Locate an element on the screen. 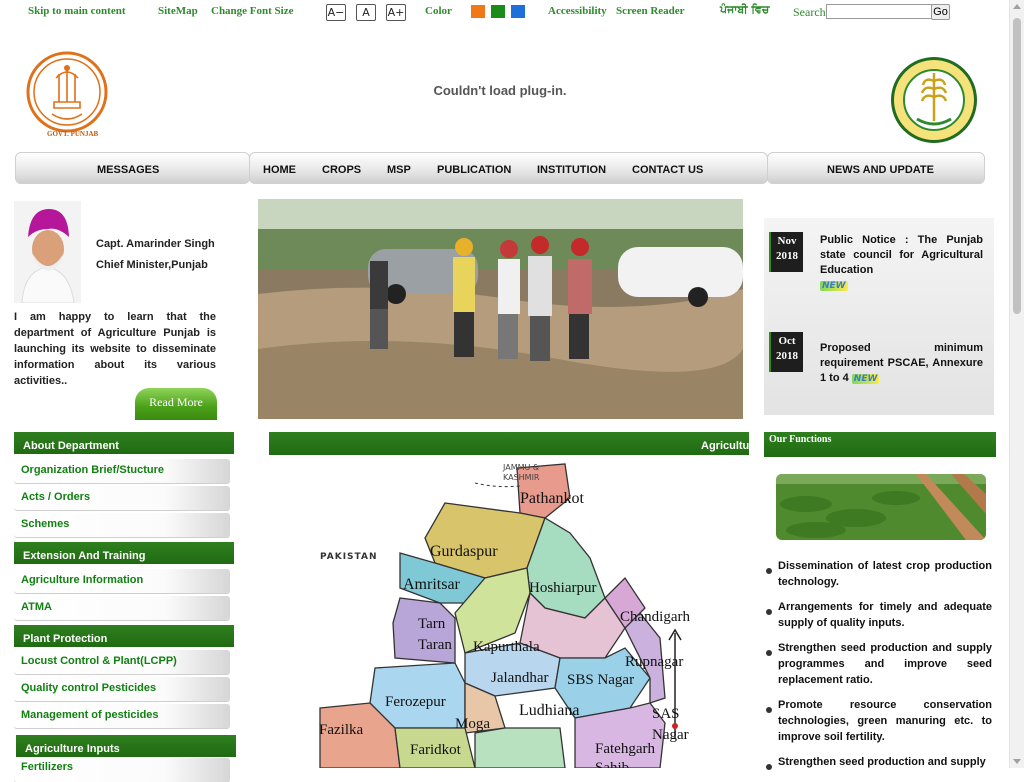 The width and height of the screenshot is (1024, 782). menu-organization-brief: Organization Brief/Stucture is located at coordinates (122, 471).